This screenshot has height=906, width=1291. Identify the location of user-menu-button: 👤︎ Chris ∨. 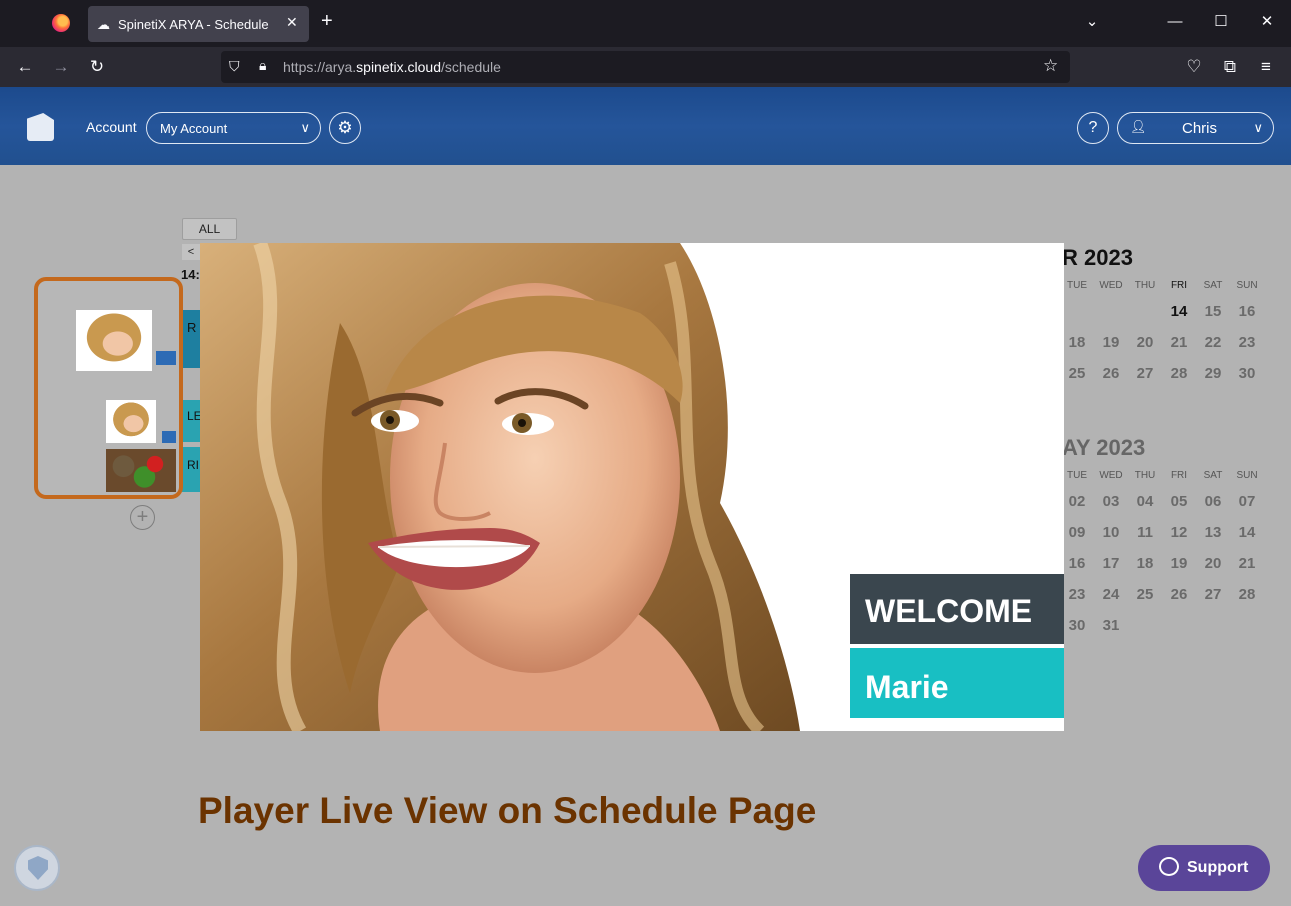
(1195, 128).